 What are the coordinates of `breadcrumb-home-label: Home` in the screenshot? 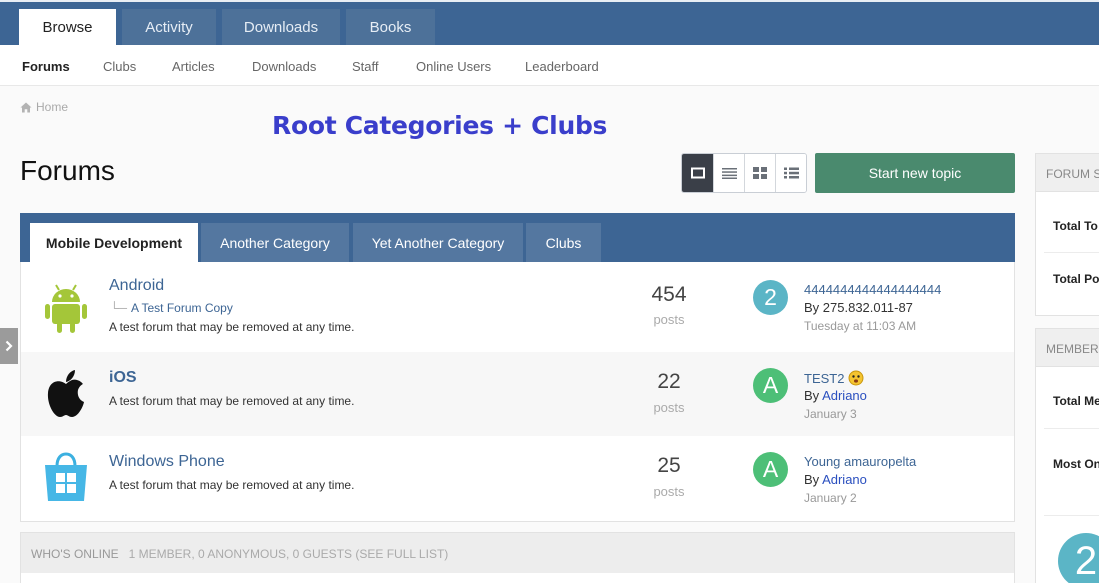 It's located at (52, 107).